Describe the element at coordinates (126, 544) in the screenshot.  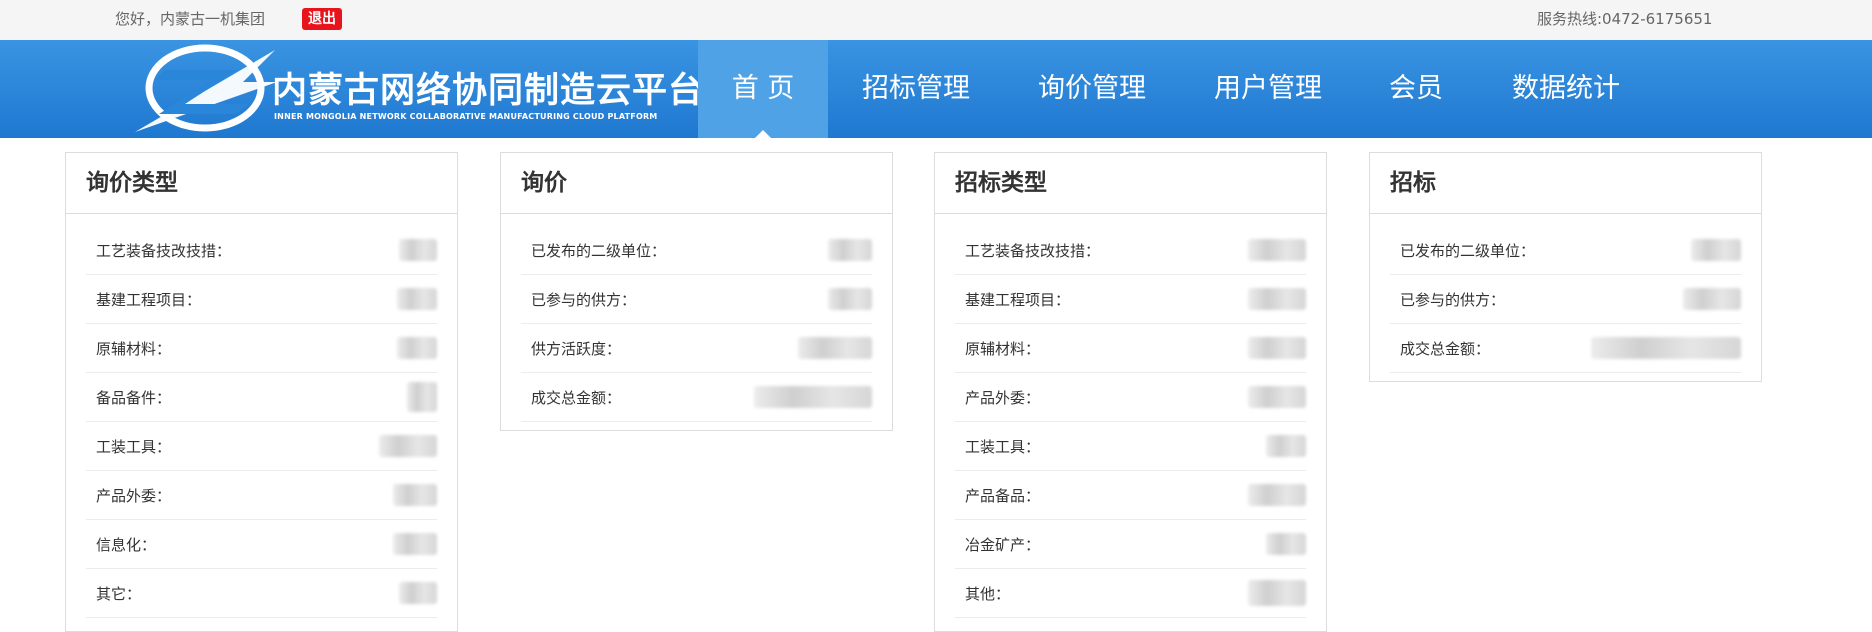
I see `row-label: 信息化：` at that location.